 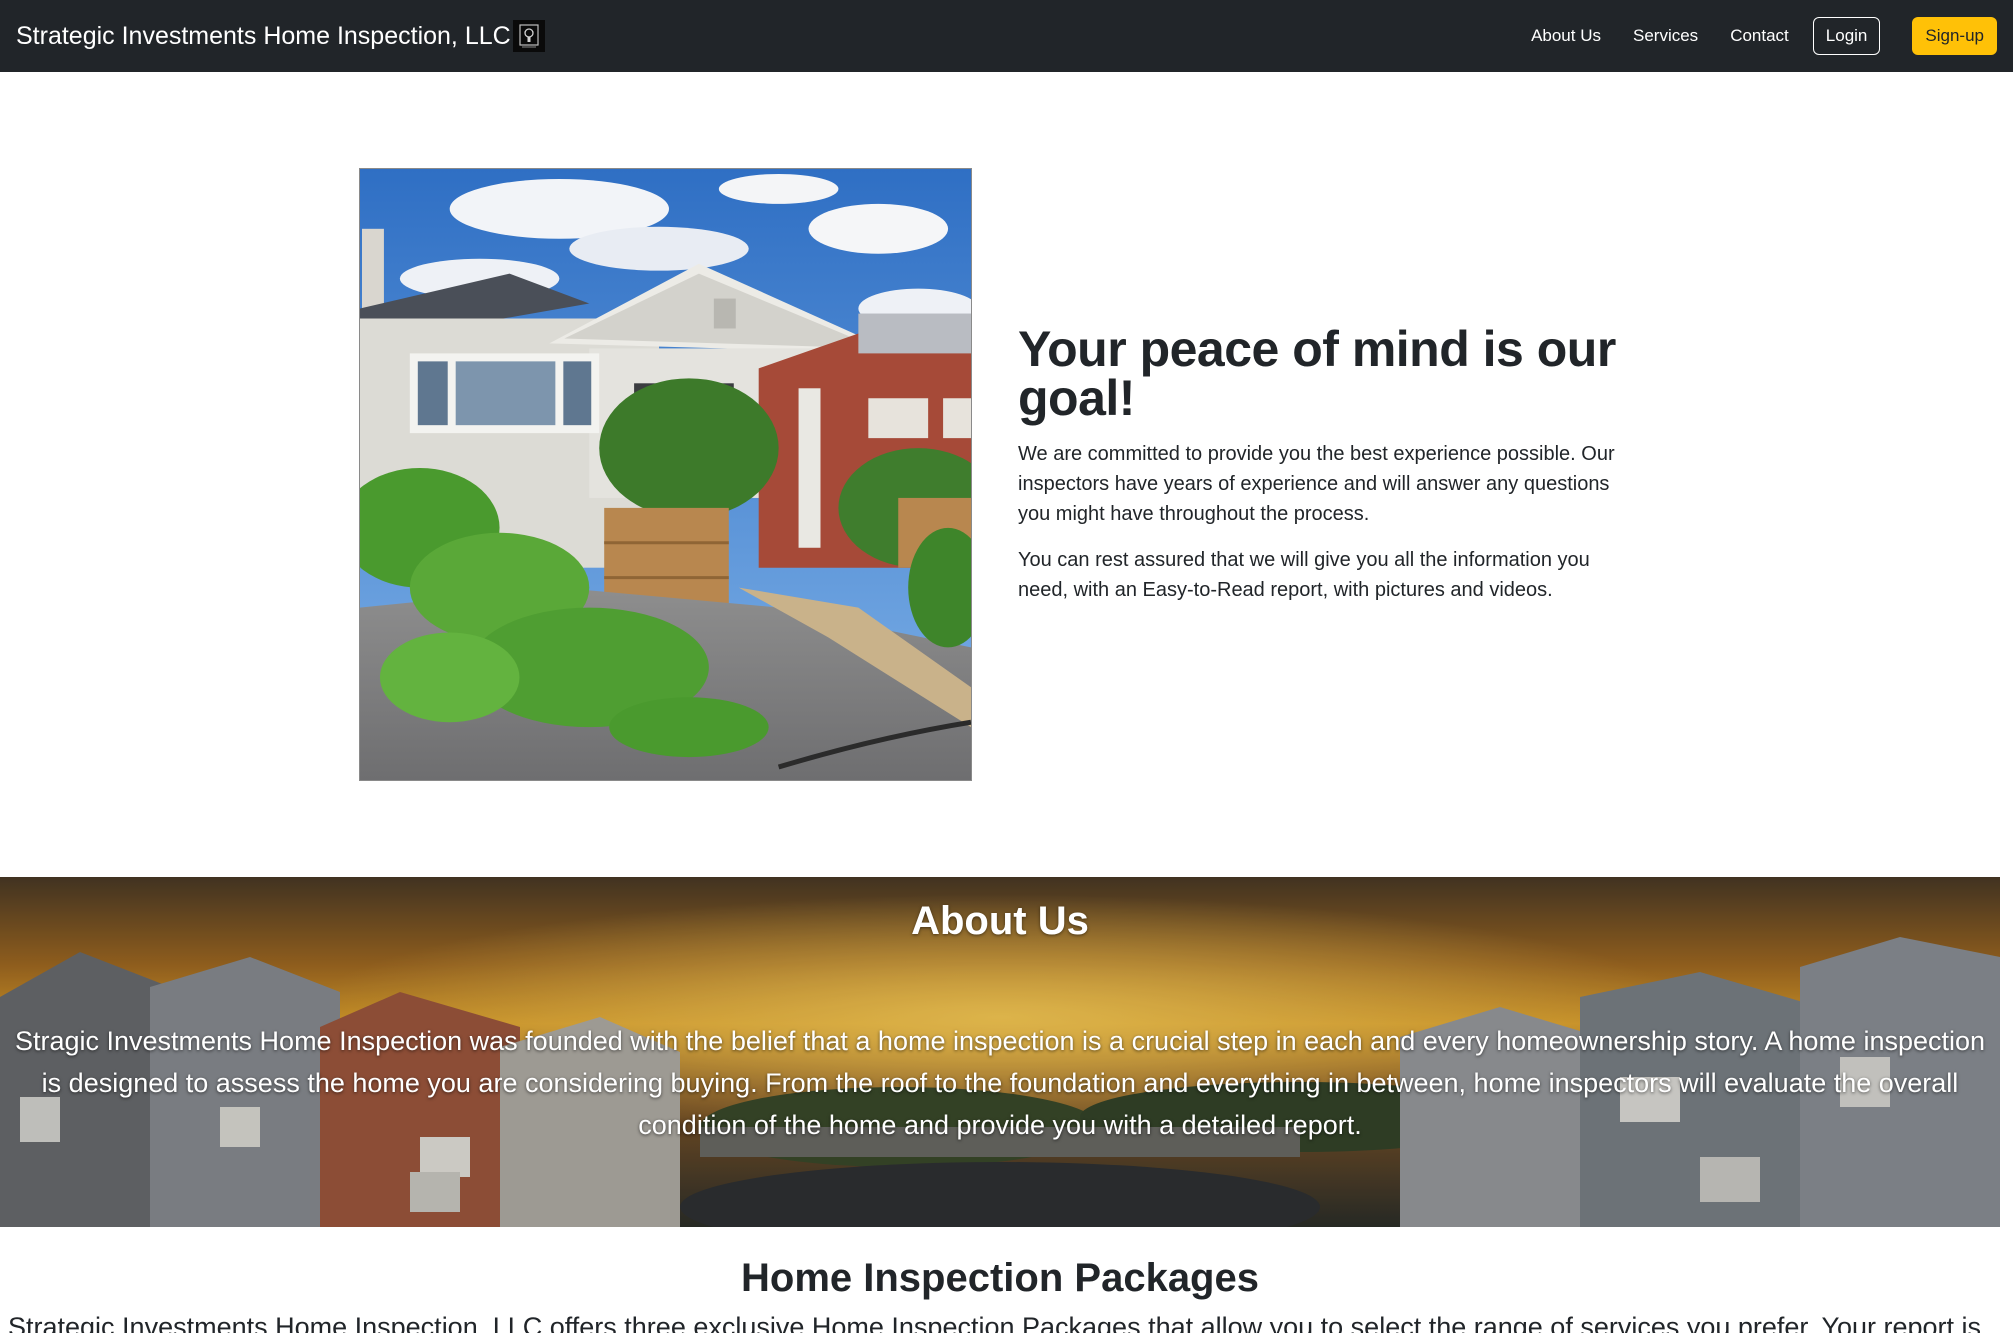 What do you see at coordinates (1759, 36) in the screenshot?
I see `nav-link-contact: Contact` at bounding box center [1759, 36].